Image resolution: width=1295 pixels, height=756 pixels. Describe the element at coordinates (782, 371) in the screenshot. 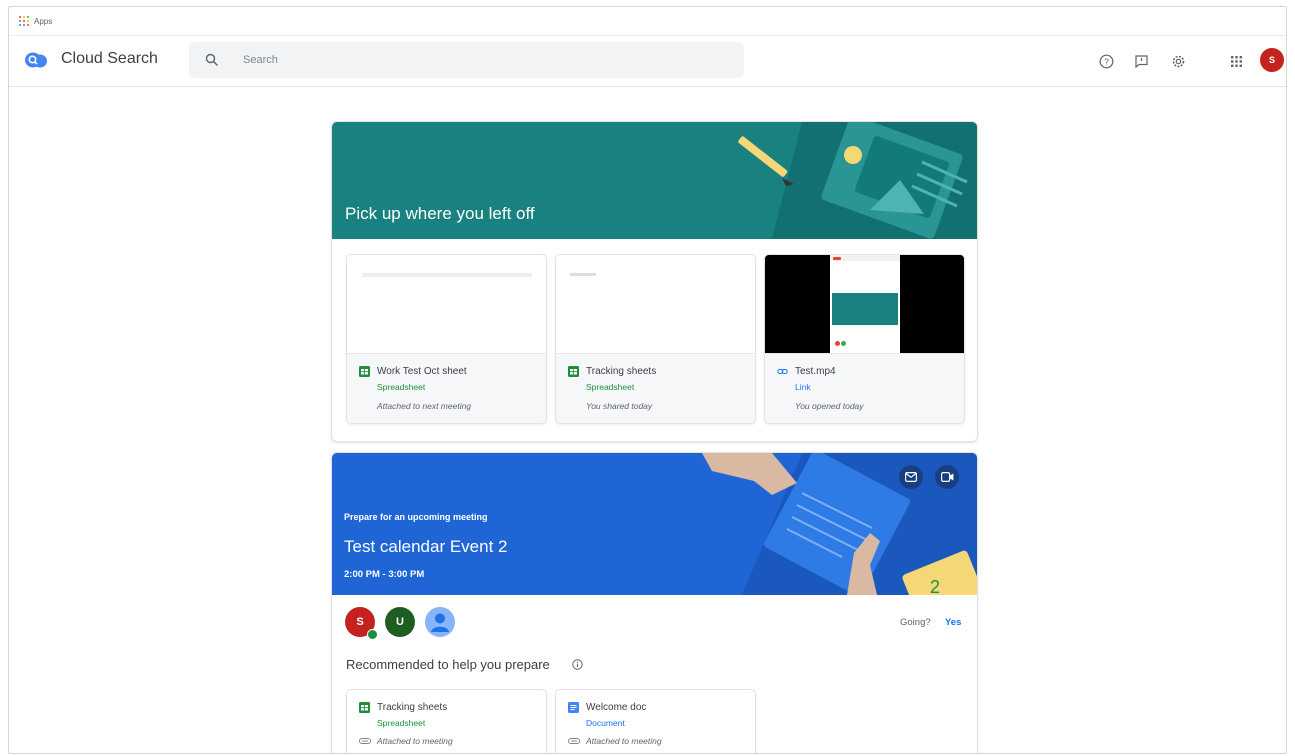

I see `link-icon` at that location.